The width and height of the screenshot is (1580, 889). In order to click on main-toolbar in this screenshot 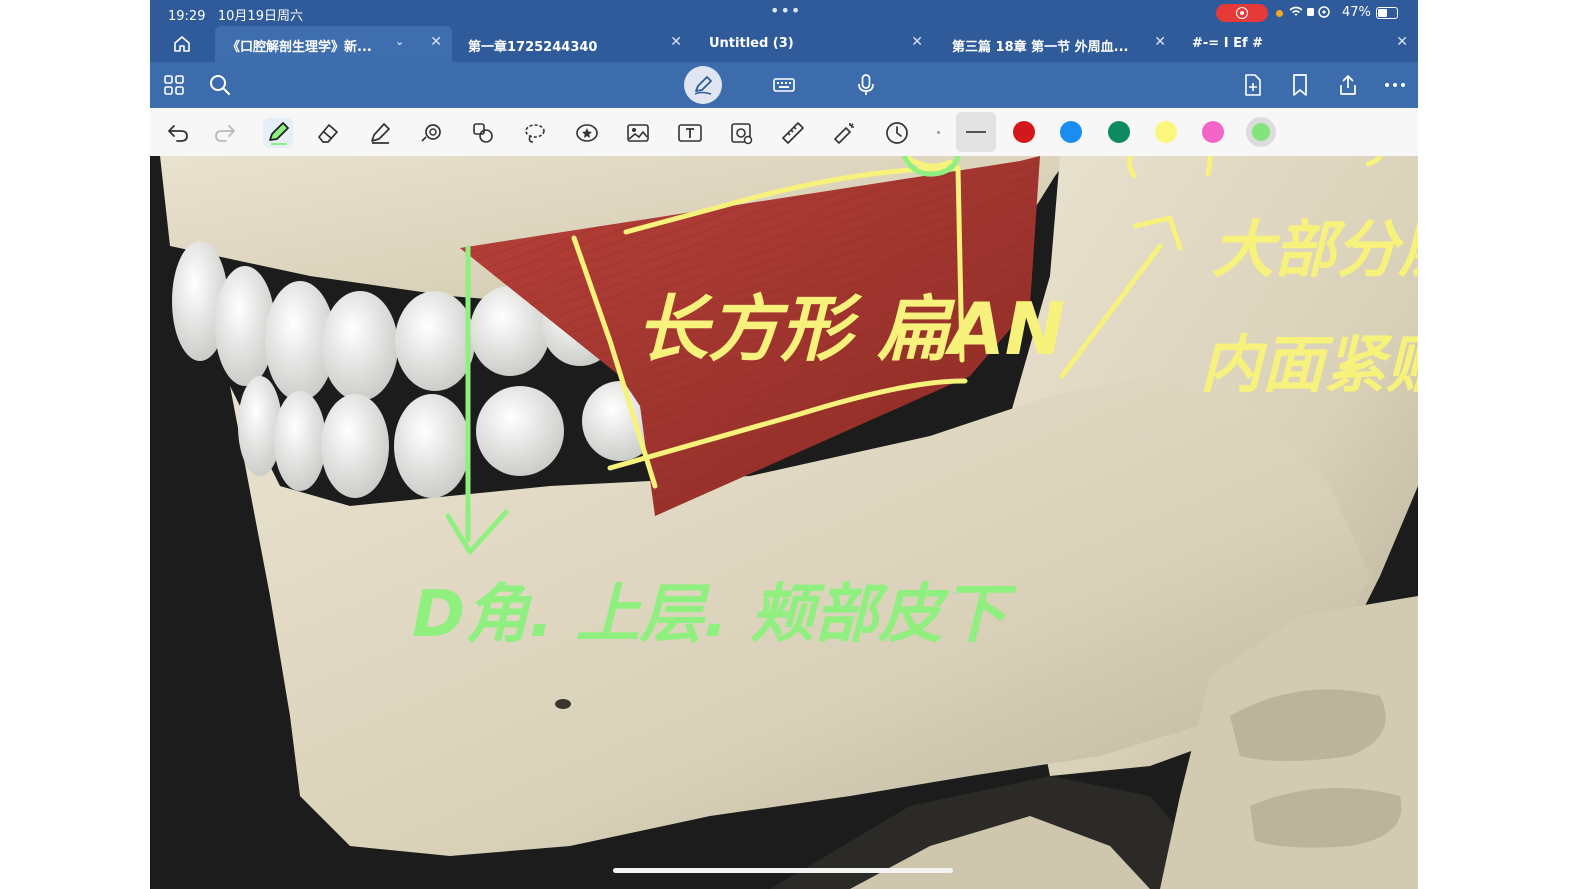, I will do `click(784, 85)`.